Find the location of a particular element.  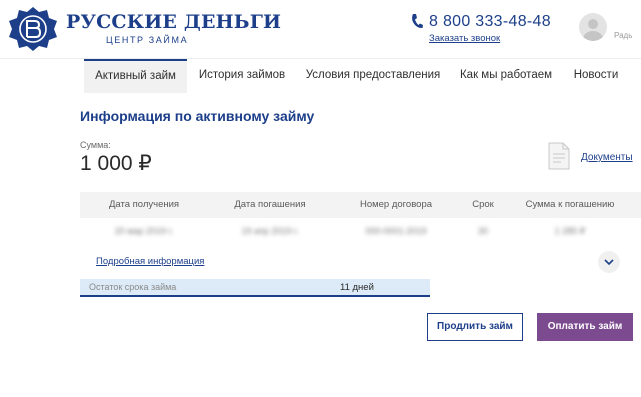

logo-emblem-icon is located at coordinates (33, 29).